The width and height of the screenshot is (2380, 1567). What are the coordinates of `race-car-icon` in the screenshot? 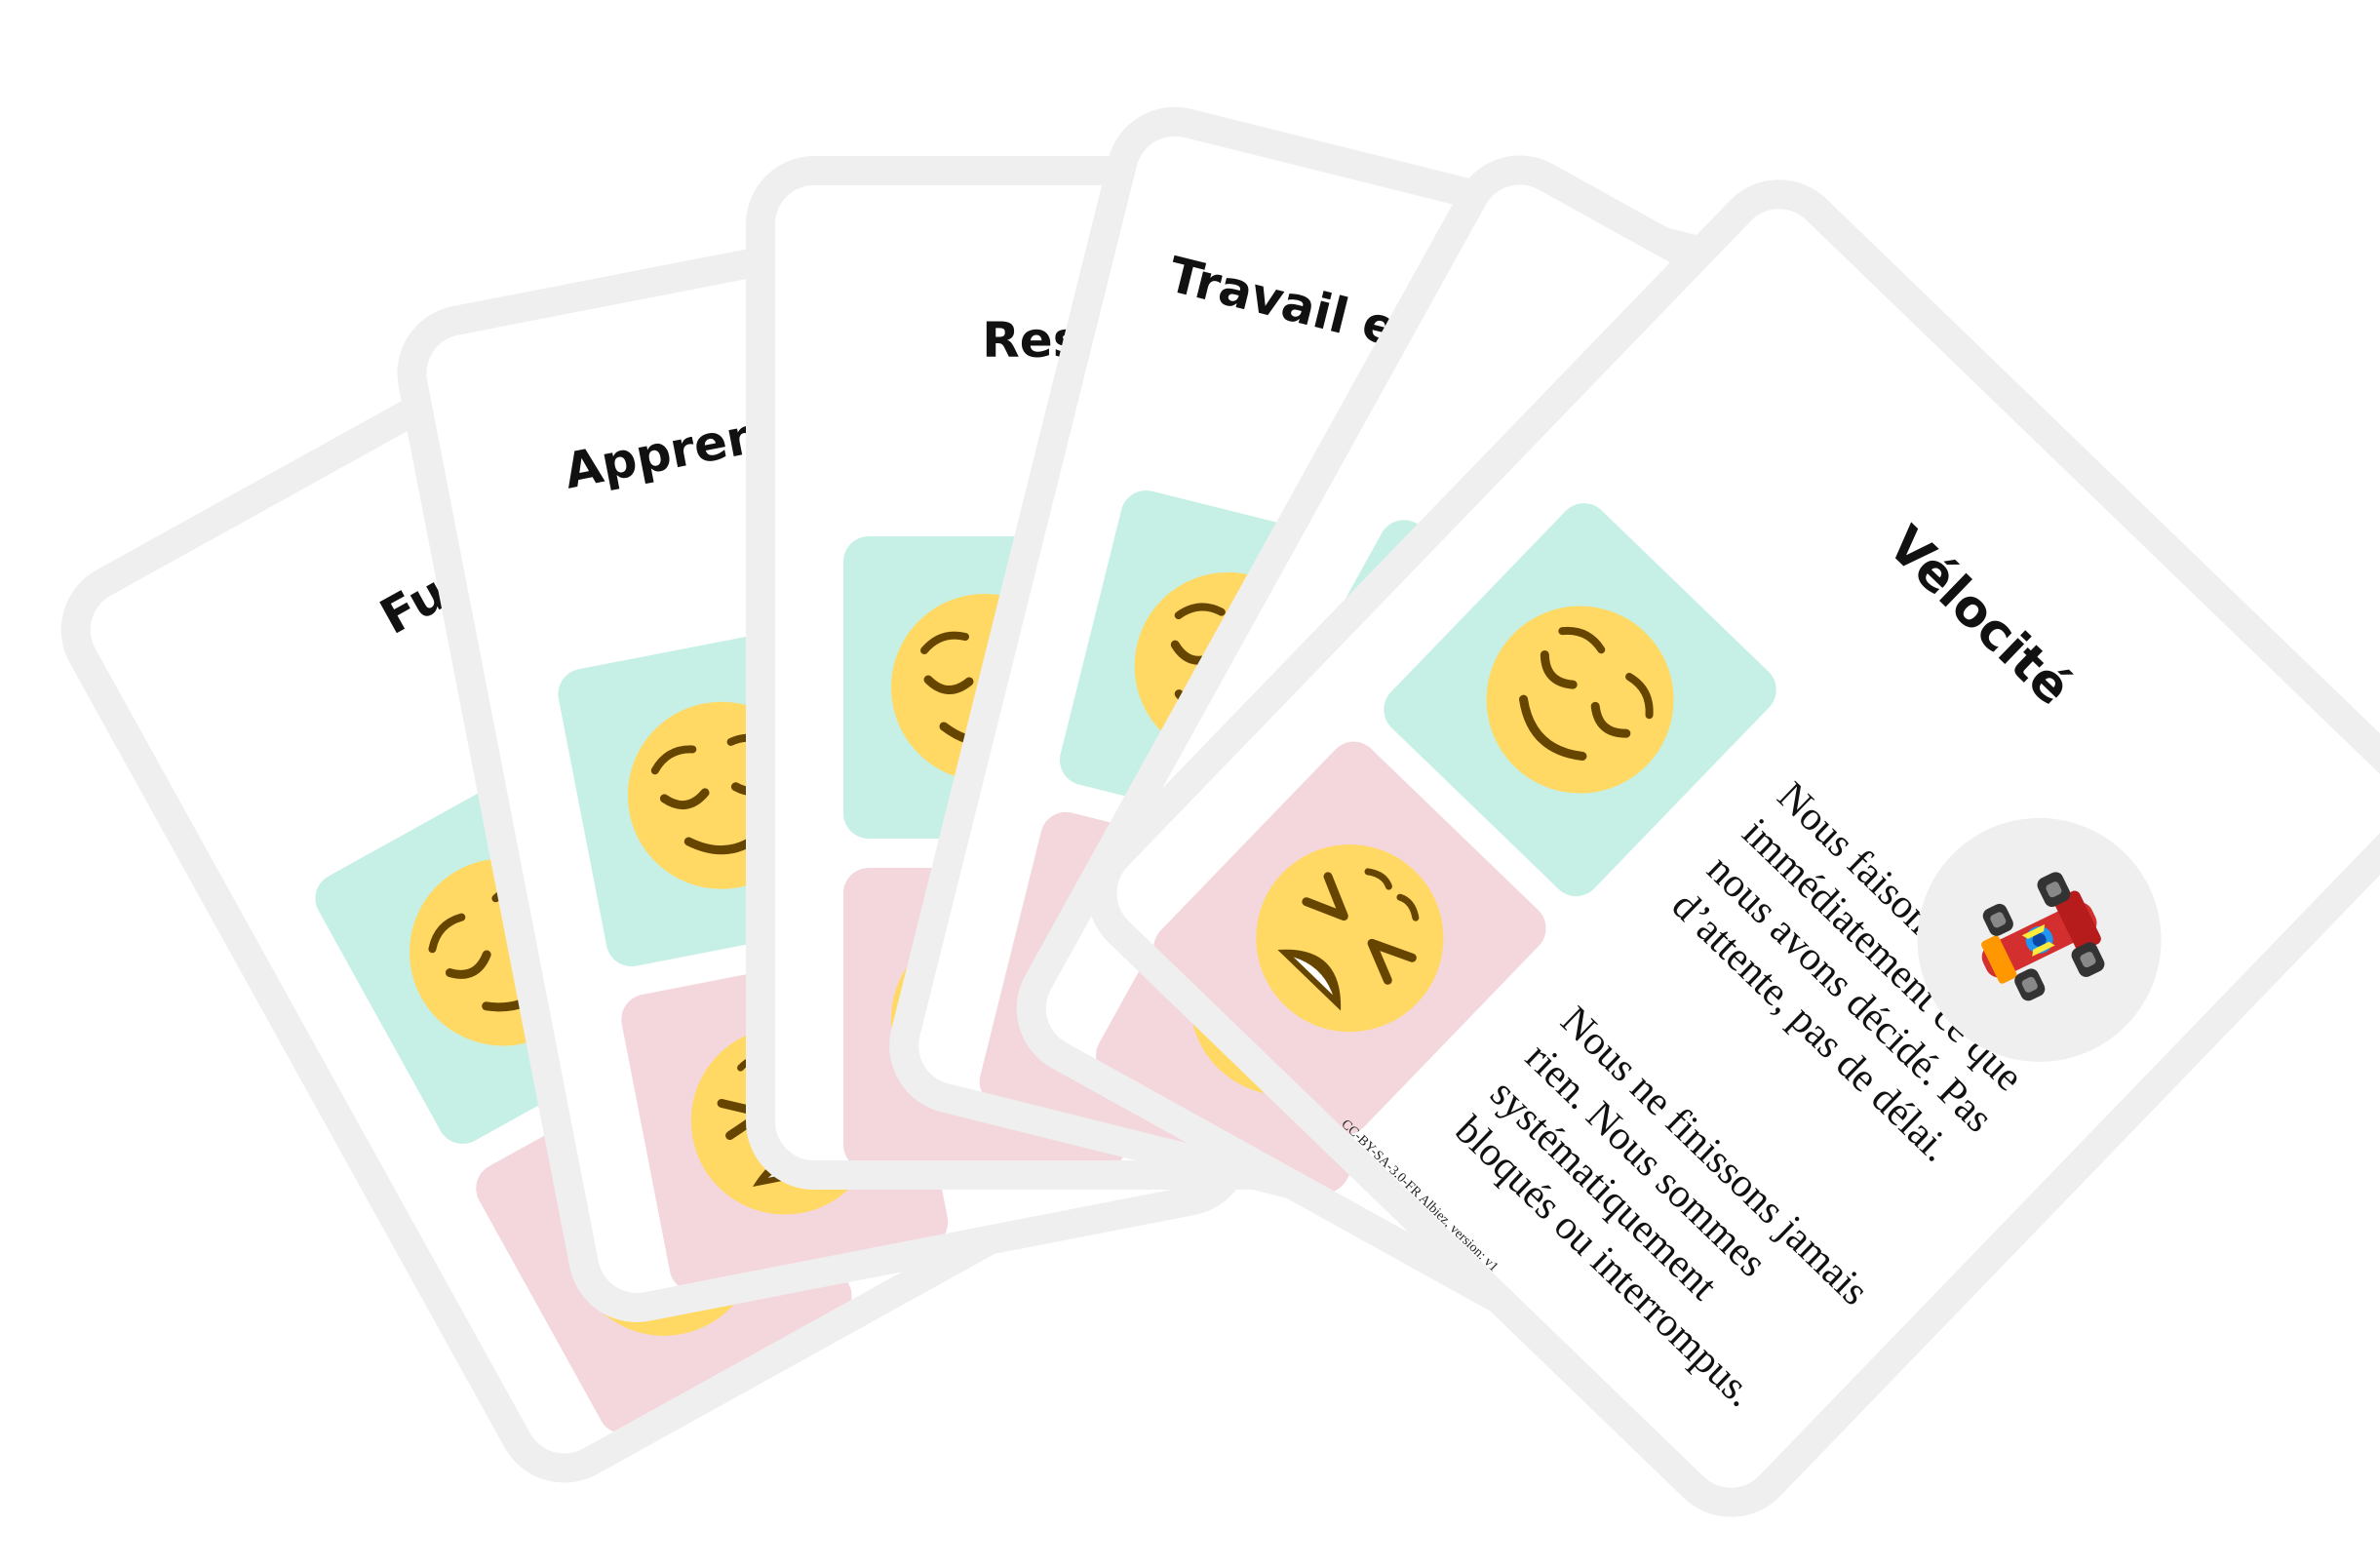 It's located at (2043, 937).